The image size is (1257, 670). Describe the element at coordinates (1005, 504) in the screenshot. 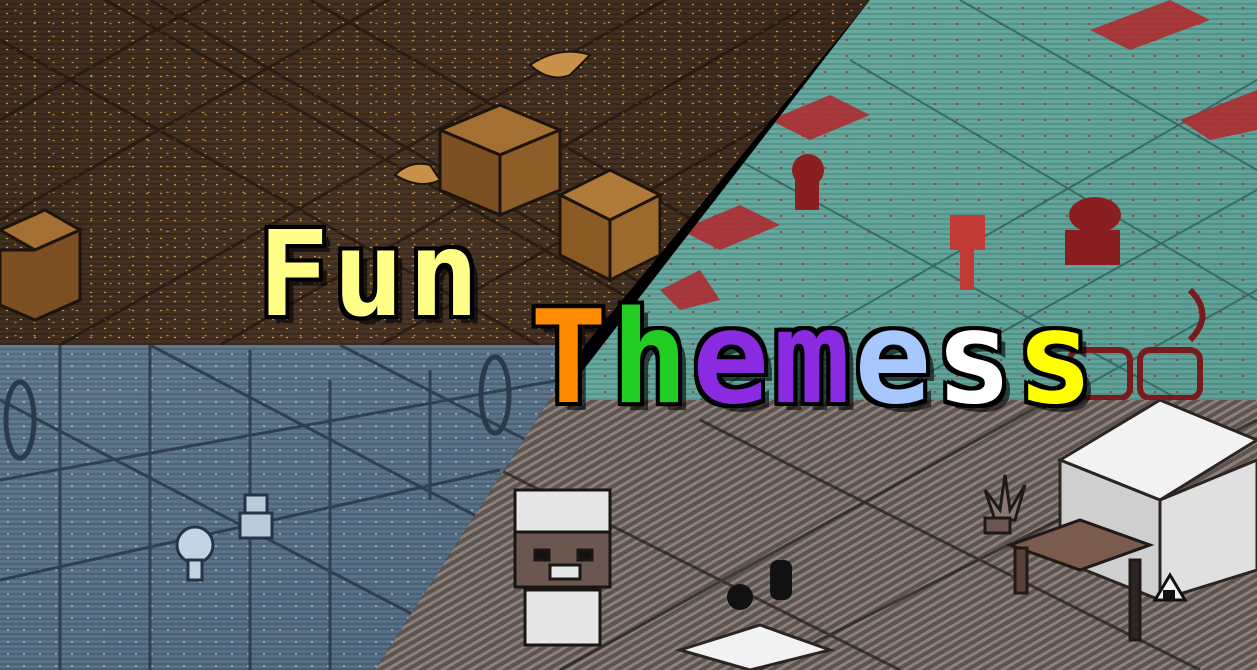

I see `plant-icon` at that location.